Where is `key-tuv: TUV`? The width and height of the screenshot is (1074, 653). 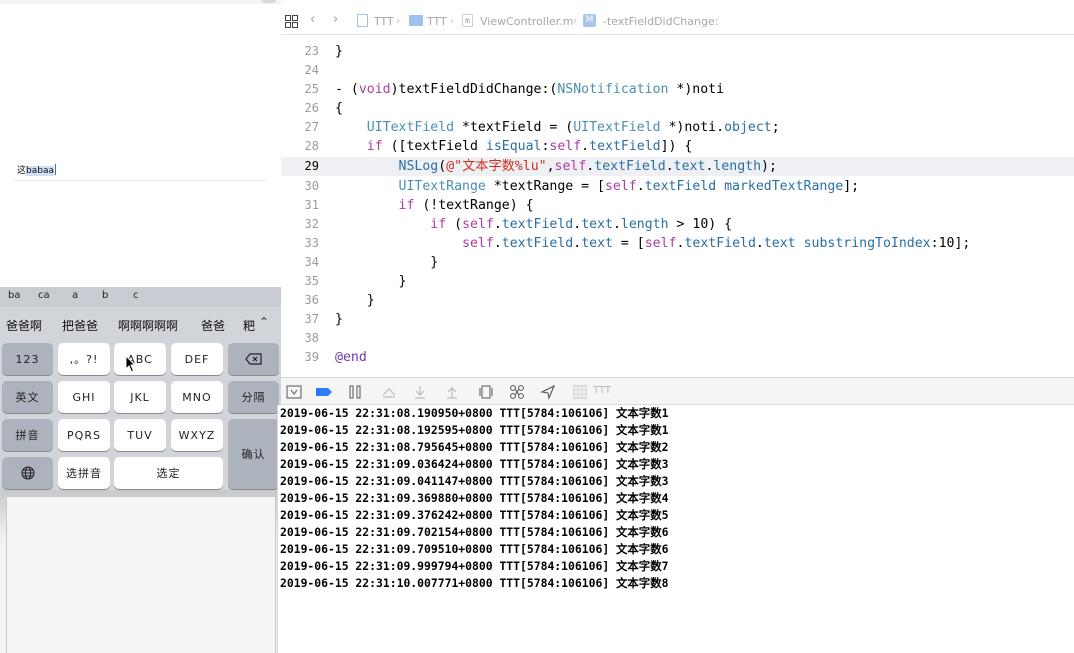 key-tuv: TUV is located at coordinates (140, 435).